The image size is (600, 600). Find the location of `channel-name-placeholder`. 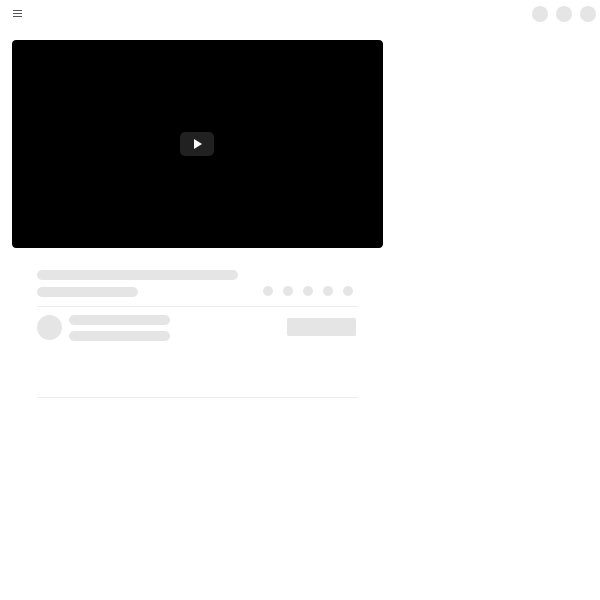

channel-name-placeholder is located at coordinates (119, 320).